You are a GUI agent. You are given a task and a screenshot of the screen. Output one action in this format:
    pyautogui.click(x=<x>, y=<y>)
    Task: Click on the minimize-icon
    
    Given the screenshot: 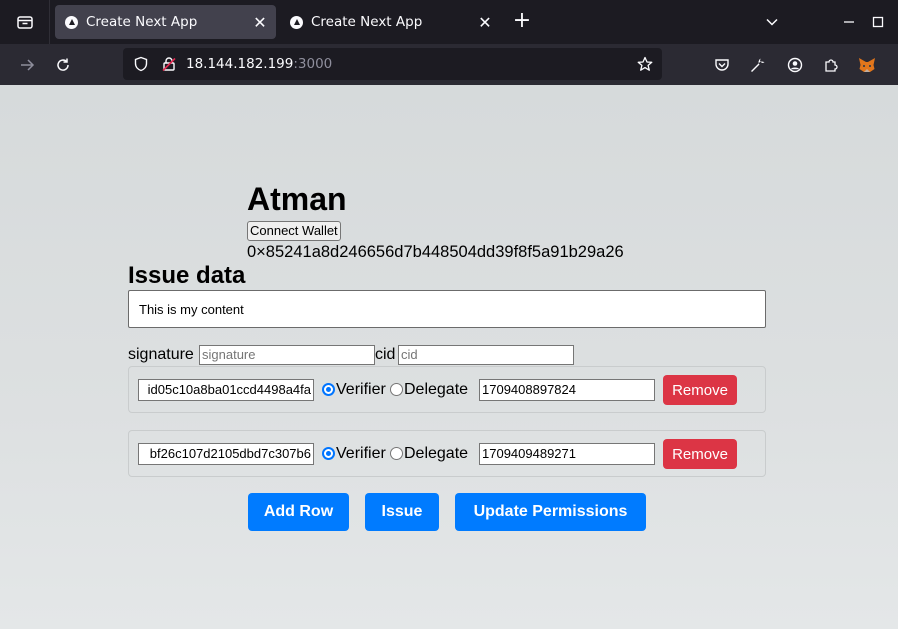 What is the action you would take?
    pyautogui.click(x=849, y=22)
    